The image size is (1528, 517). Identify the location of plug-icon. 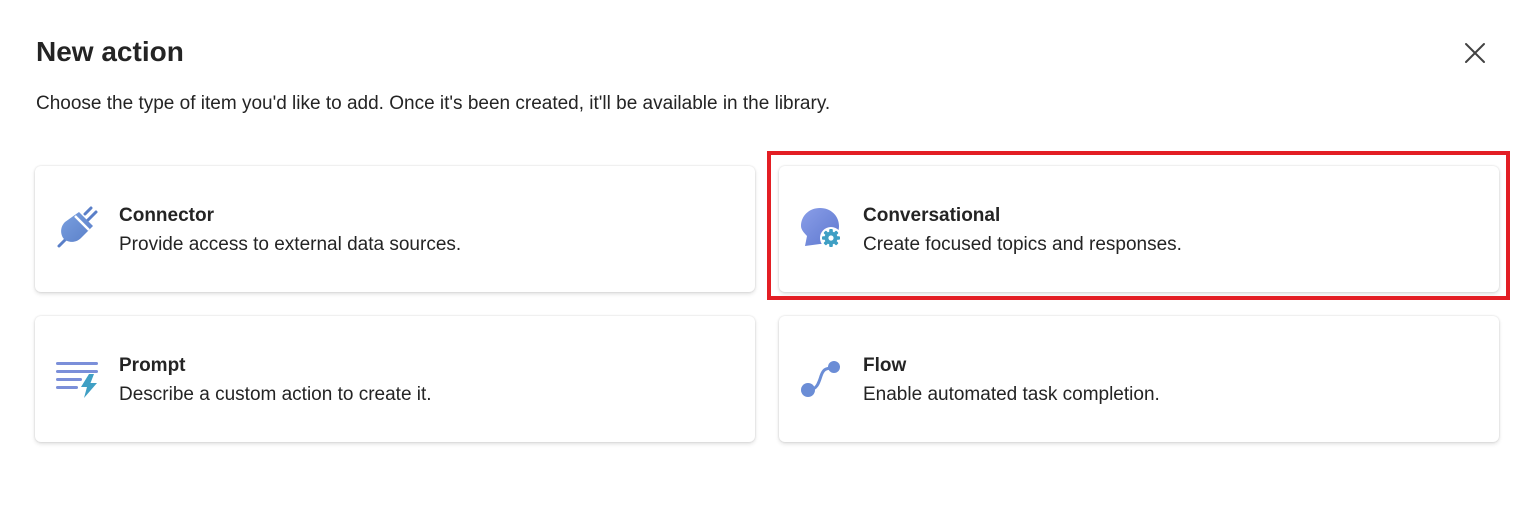
(77, 227).